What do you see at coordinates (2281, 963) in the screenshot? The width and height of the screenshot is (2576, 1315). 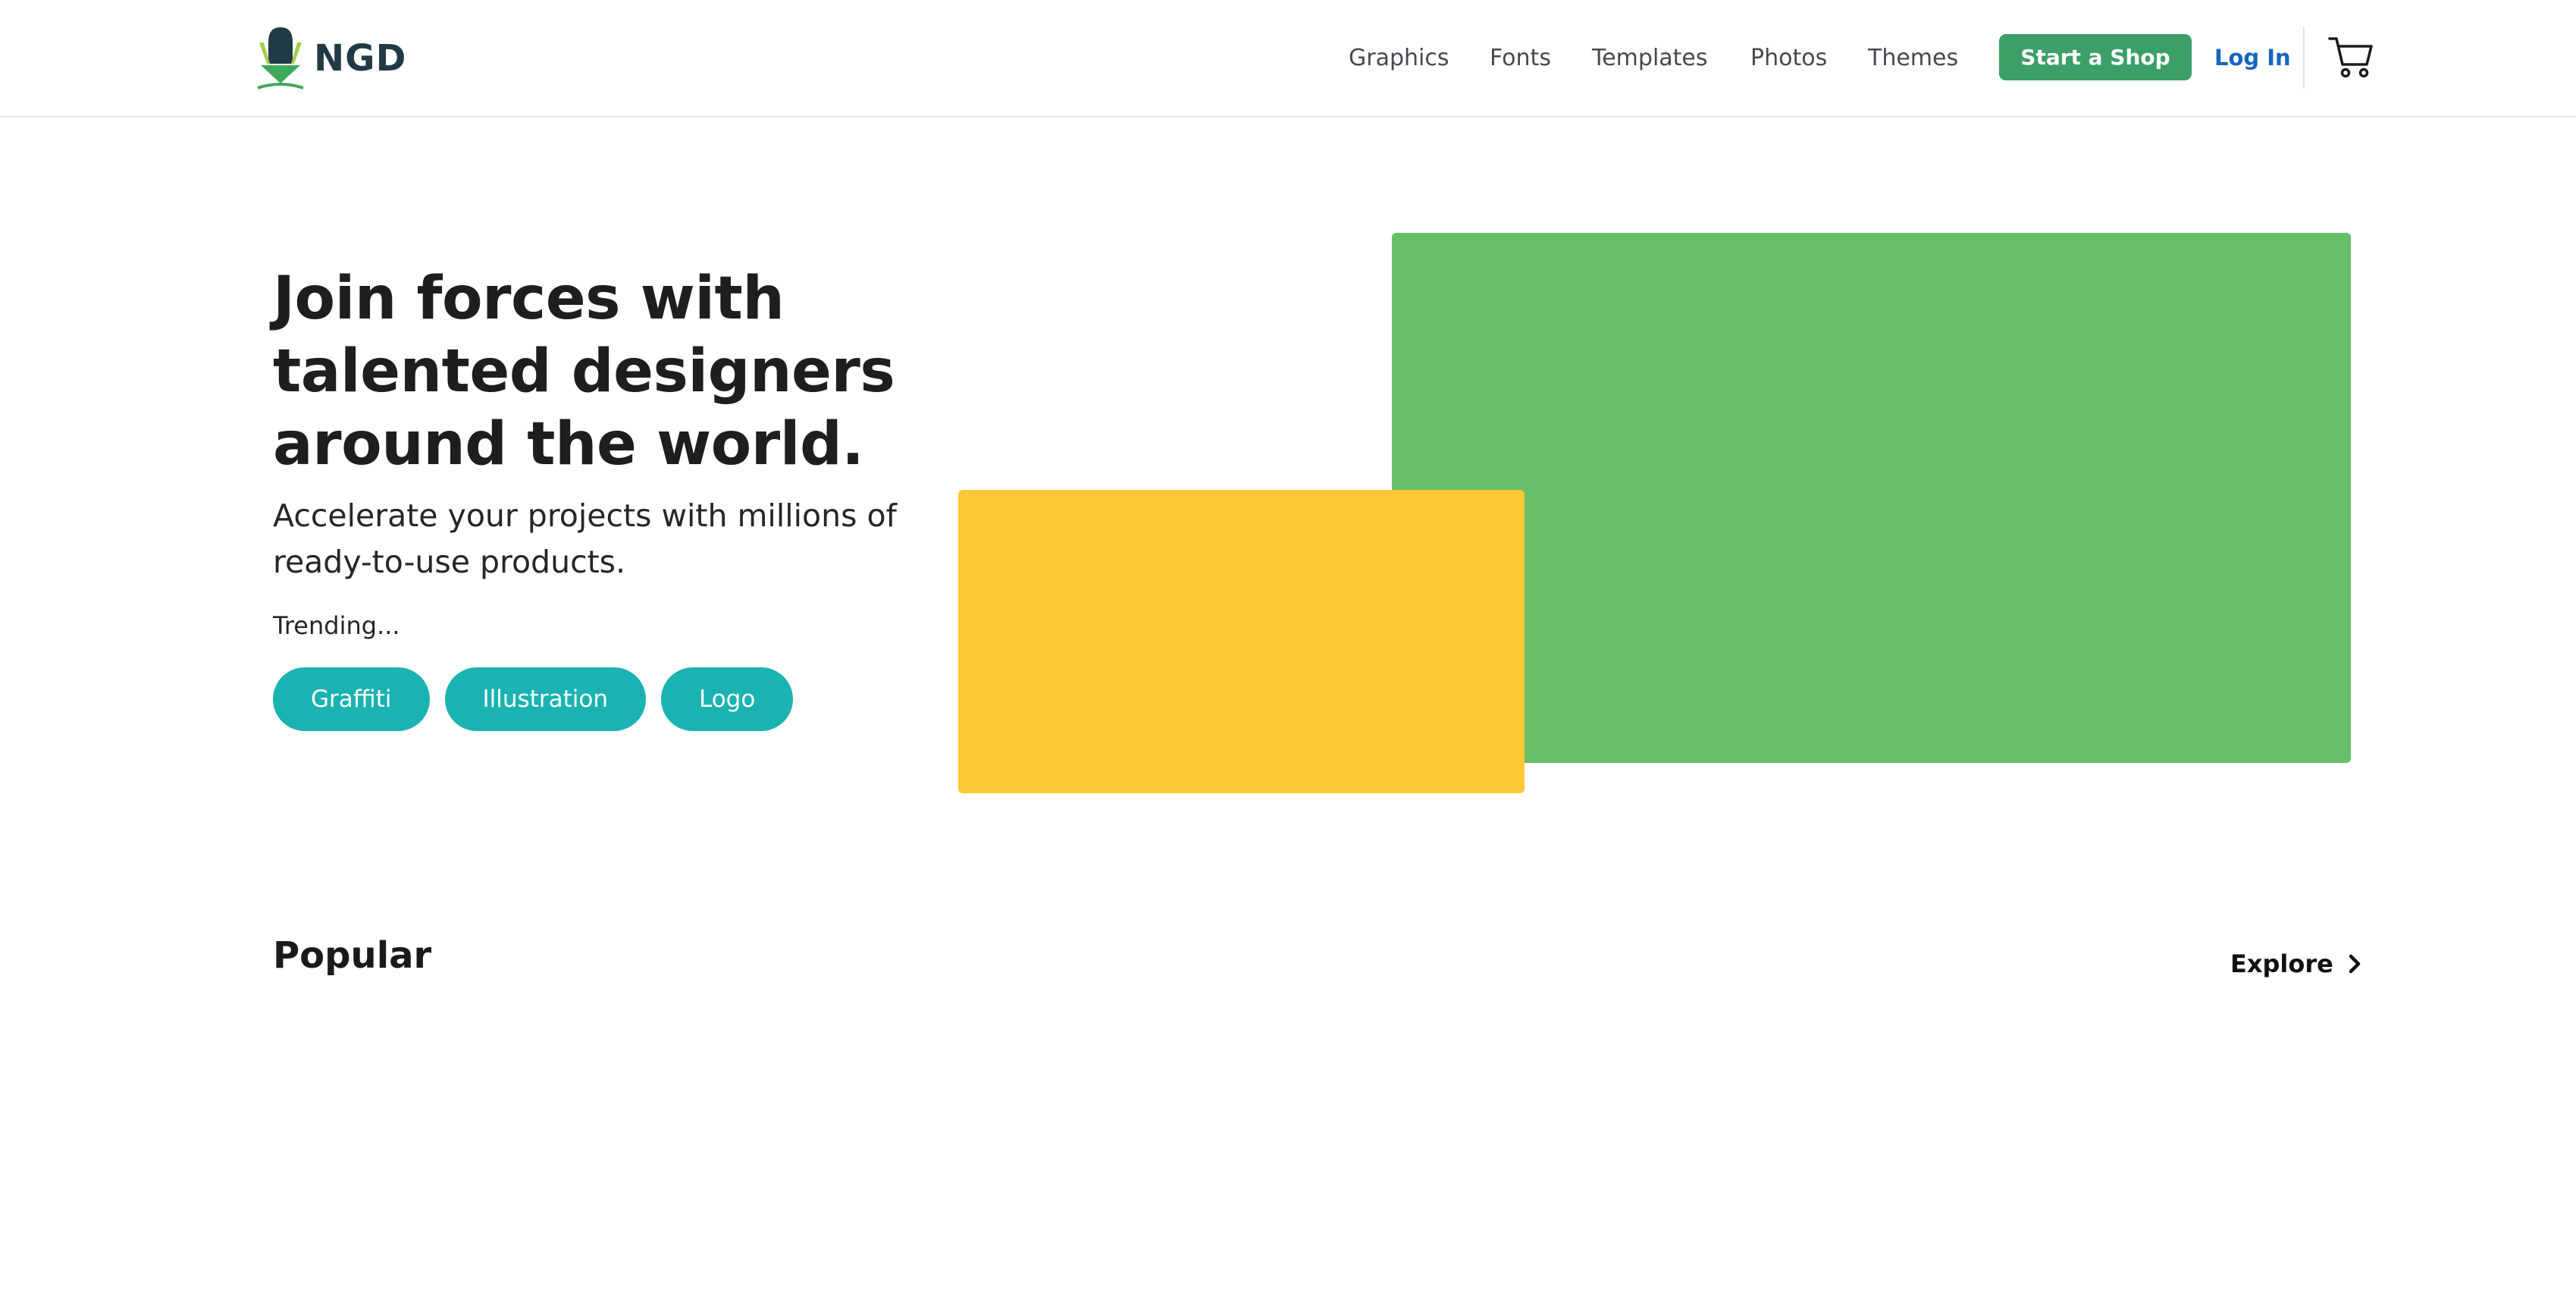 I see `explore-label: Explore` at bounding box center [2281, 963].